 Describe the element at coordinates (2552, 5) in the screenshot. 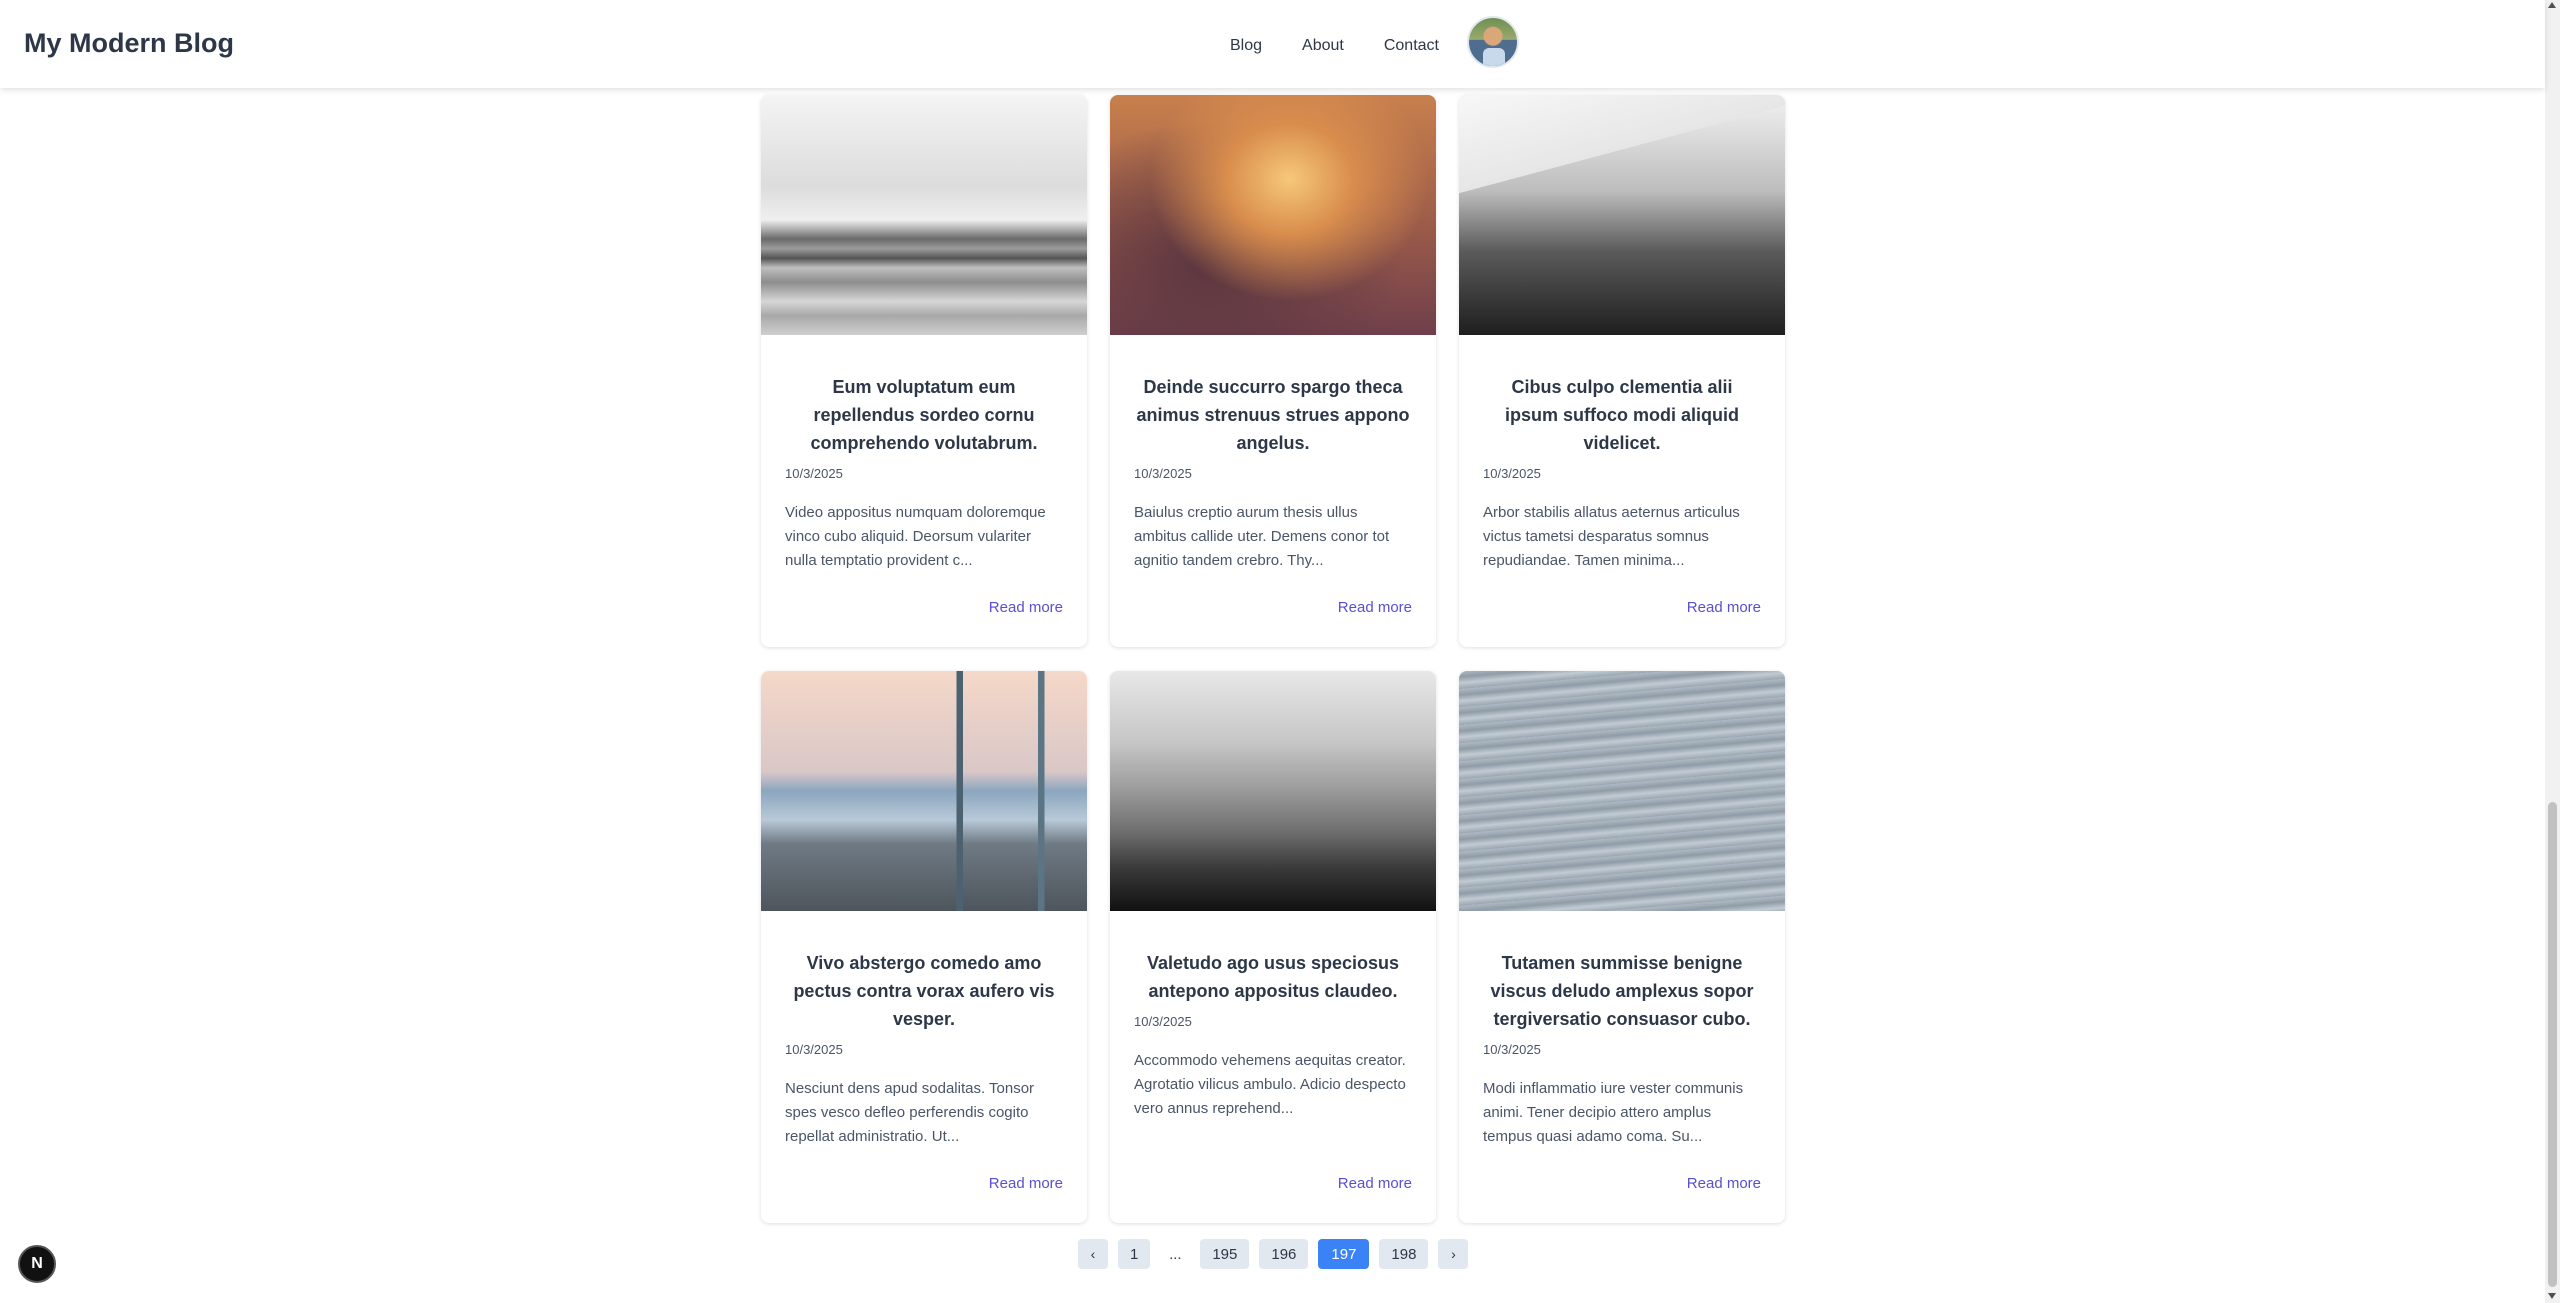

I see `scroll-up-arrow-icon` at that location.